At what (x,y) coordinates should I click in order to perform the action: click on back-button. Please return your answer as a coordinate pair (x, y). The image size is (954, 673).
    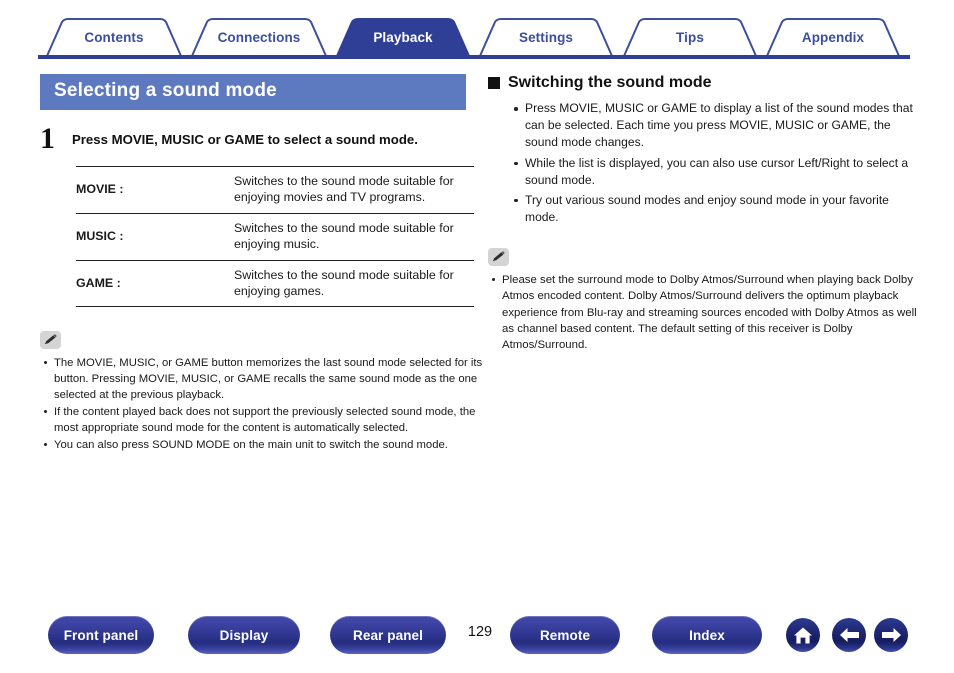
    Looking at the image, I should click on (849, 635).